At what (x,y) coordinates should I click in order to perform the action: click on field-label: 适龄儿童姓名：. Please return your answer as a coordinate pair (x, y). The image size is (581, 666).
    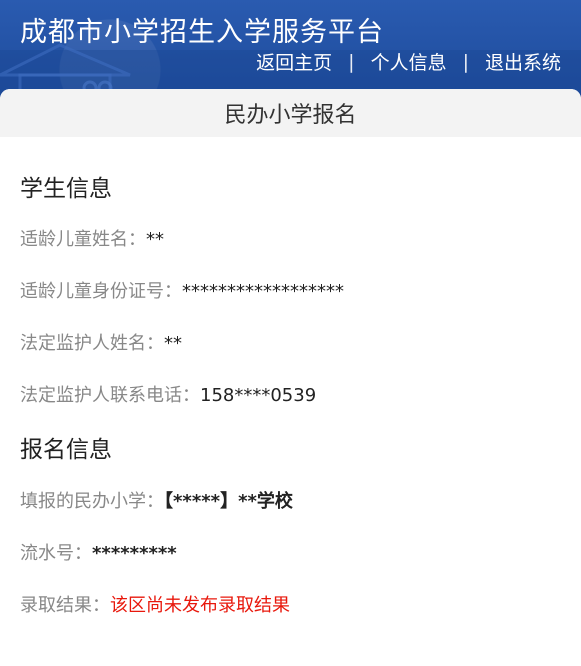
    Looking at the image, I should click on (83, 239).